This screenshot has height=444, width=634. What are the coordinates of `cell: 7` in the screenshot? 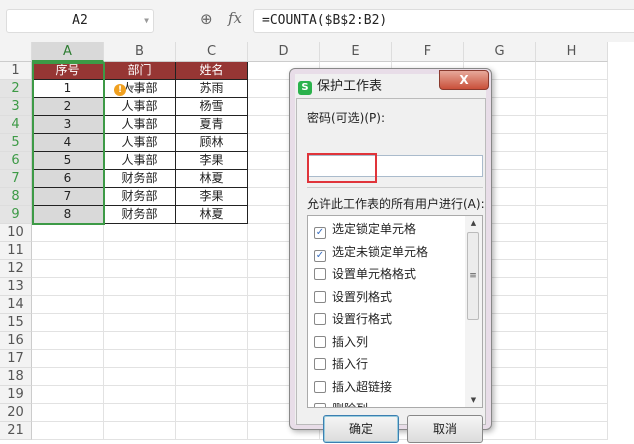 It's located at (68, 197).